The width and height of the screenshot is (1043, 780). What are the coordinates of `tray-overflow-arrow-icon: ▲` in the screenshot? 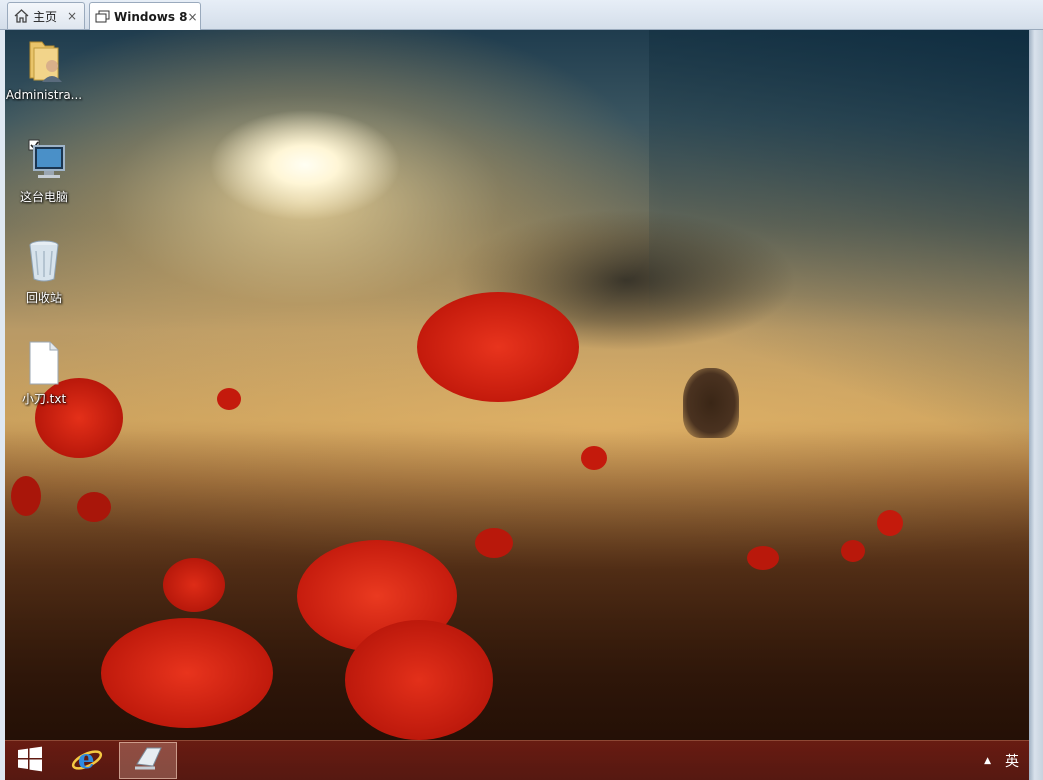 It's located at (987, 761).